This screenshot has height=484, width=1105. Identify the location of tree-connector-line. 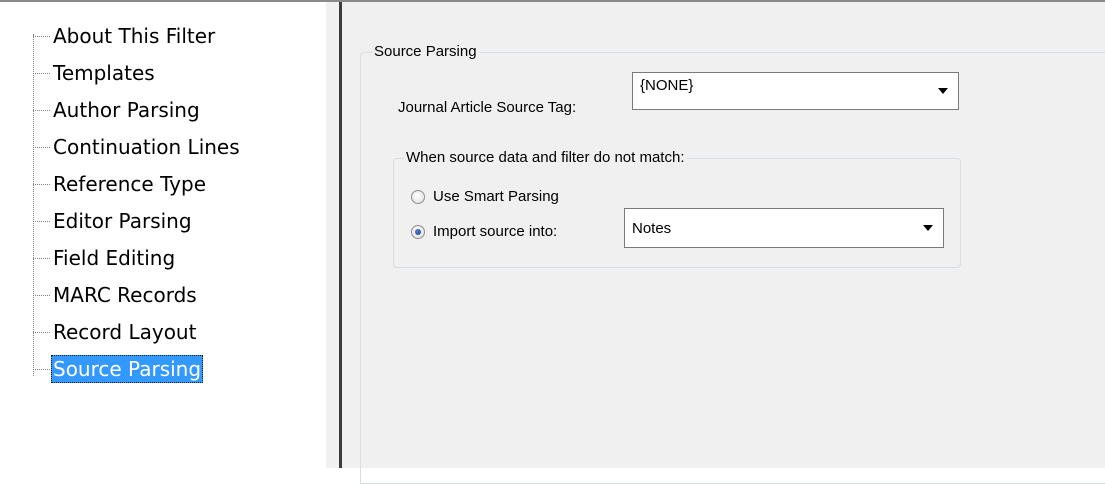
(33, 205).